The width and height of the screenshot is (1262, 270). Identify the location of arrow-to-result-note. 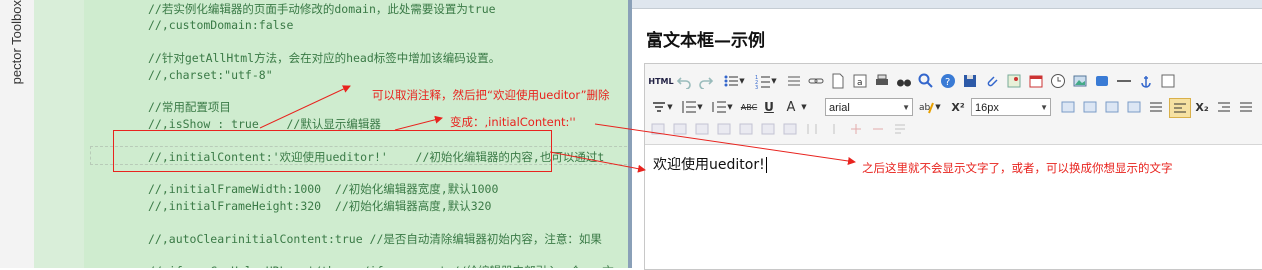
(725, 144).